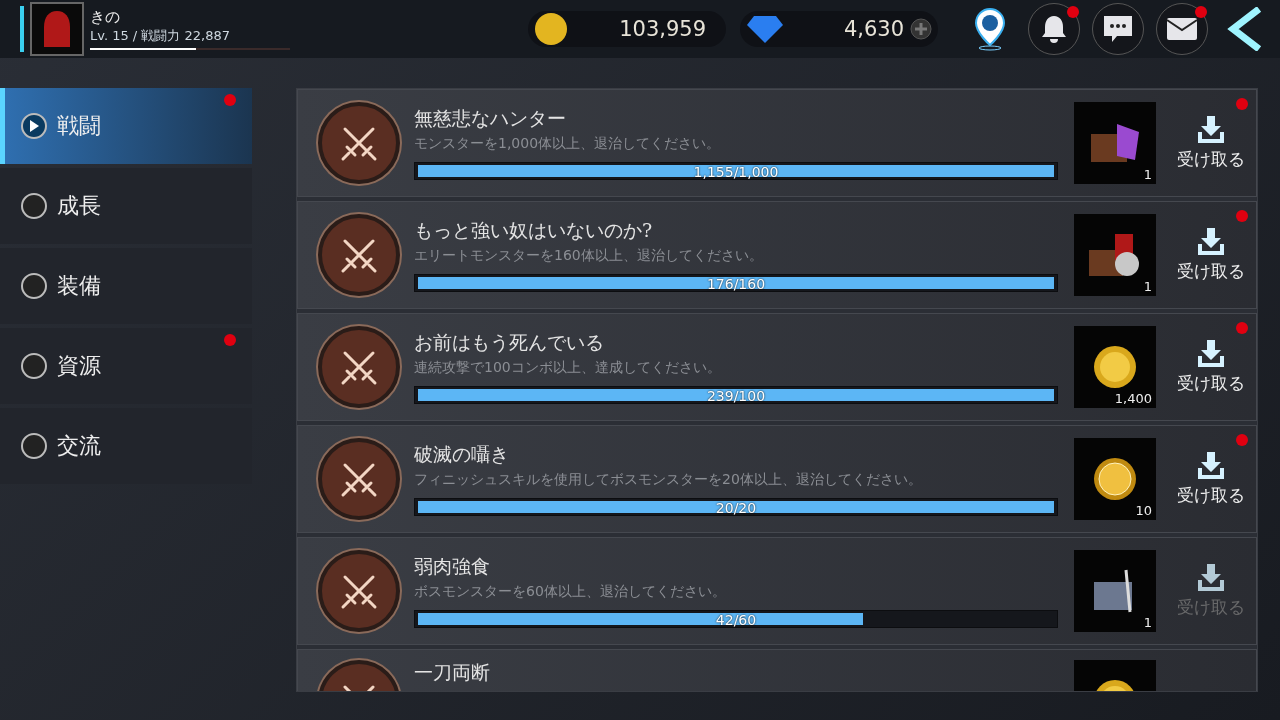 This screenshot has height=720, width=1280. I want to click on reward-item: 10, so click(1115, 479).